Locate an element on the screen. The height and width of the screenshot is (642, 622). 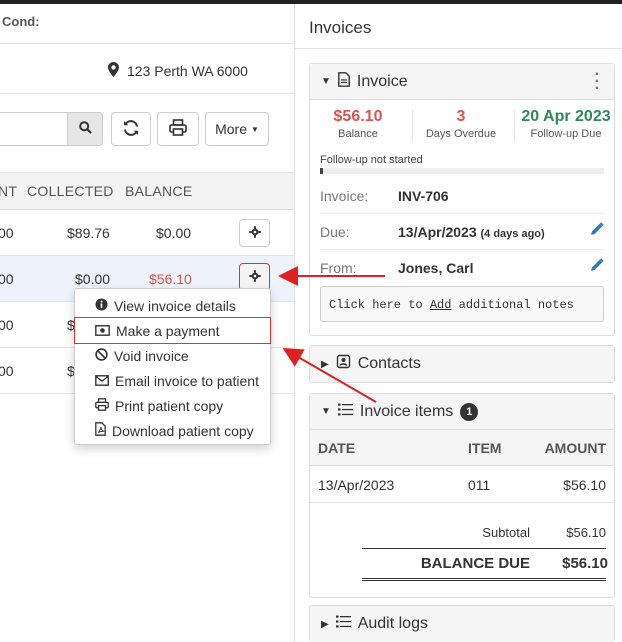
followup-progress-bar is located at coordinates (462, 171).